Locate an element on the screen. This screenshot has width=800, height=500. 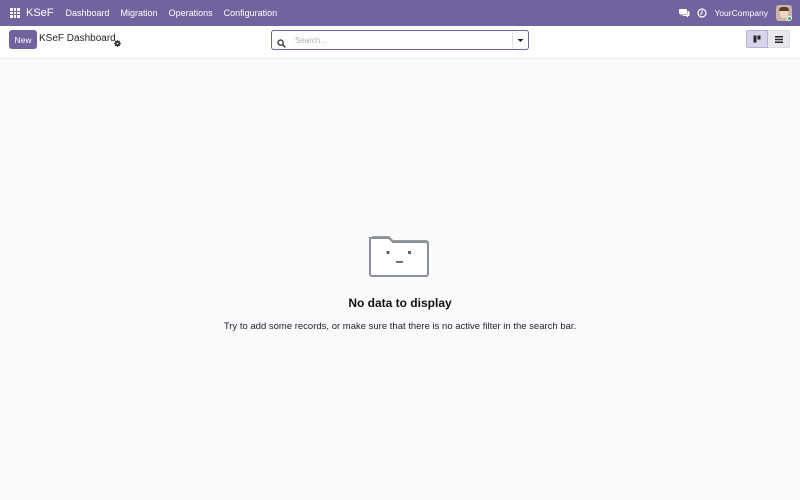
search-options-toggle is located at coordinates (520, 40).